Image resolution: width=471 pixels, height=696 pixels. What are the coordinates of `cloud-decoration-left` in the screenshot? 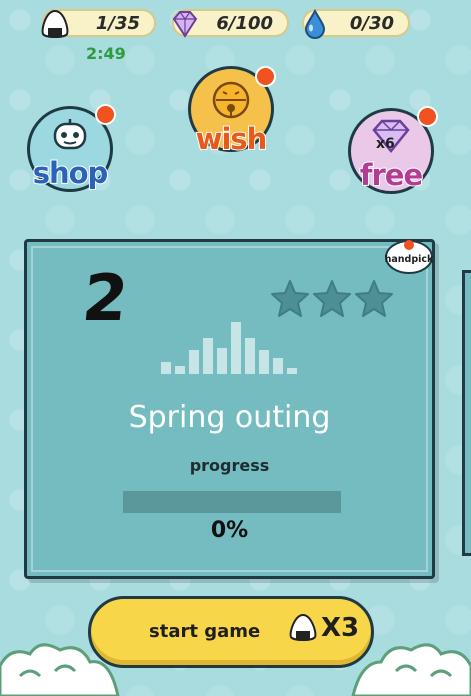 It's located at (60, 669).